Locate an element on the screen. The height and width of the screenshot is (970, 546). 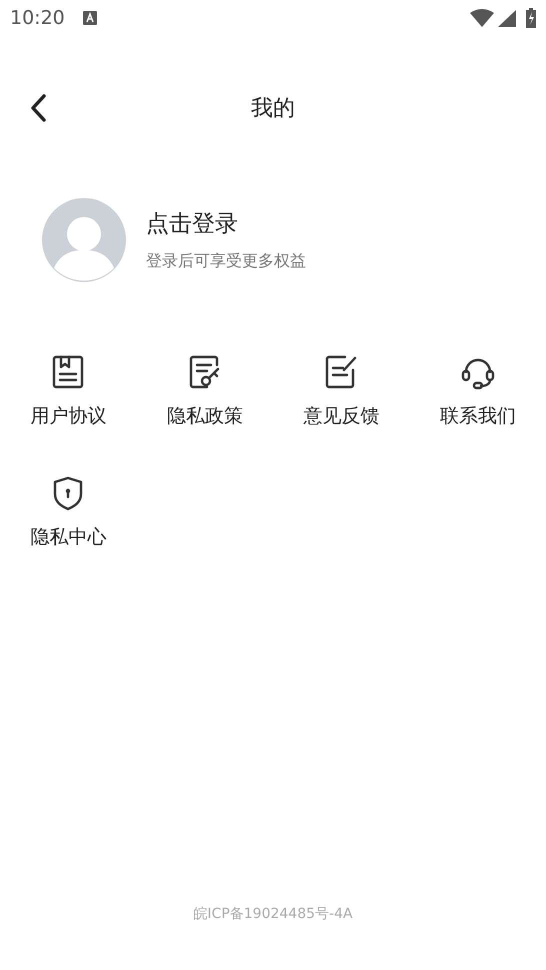
login-benefit-text: 登录后可享受更多权益 is located at coordinates (226, 261).